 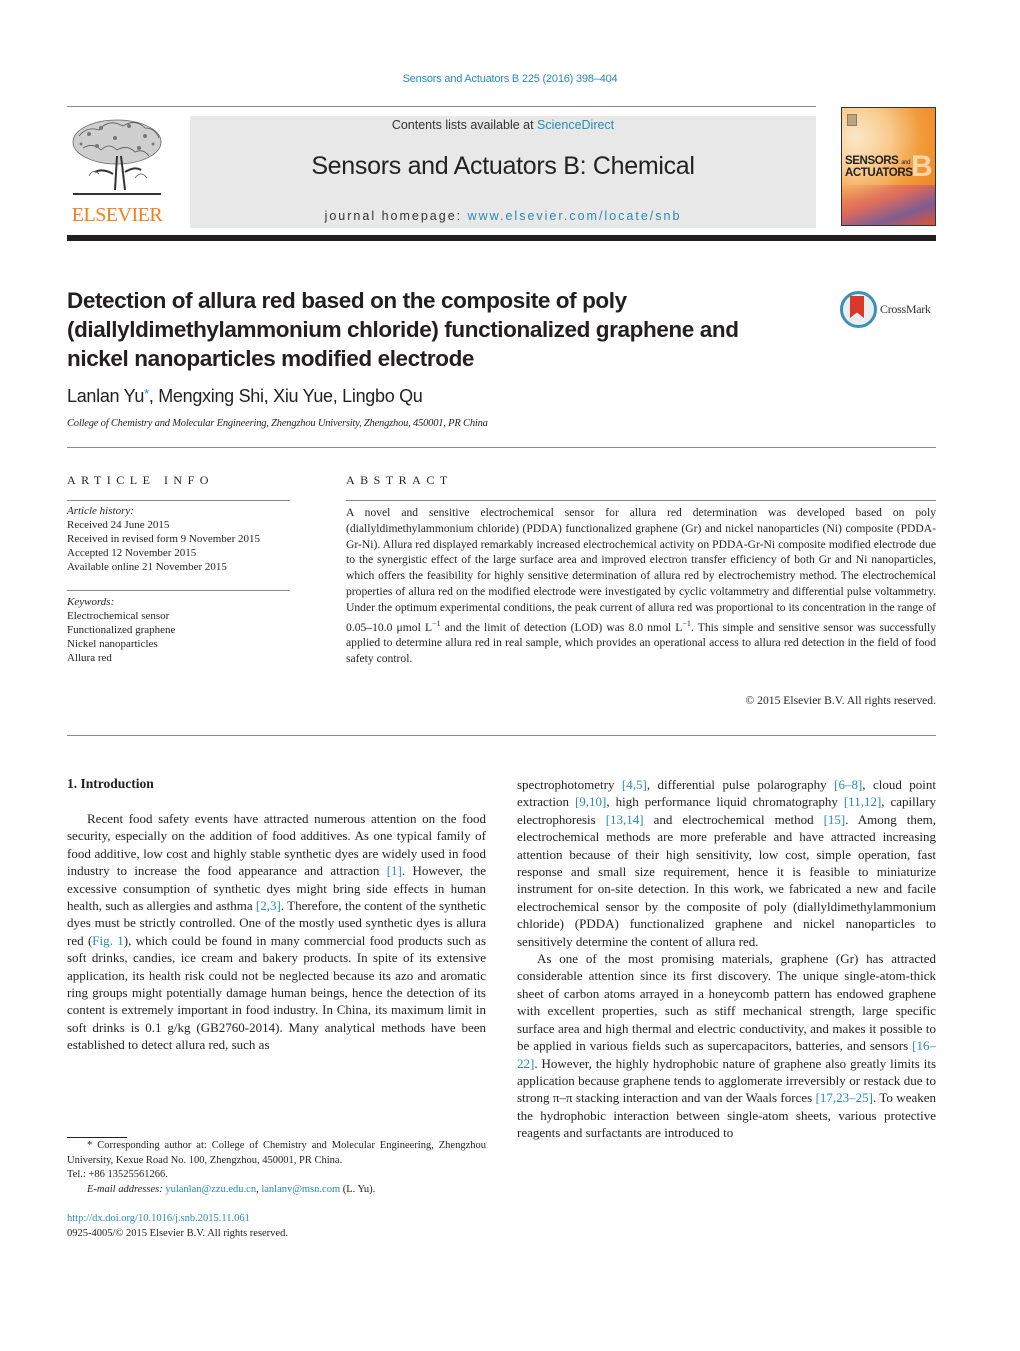 I want to click on cover-artwork, so click(x=888, y=205).